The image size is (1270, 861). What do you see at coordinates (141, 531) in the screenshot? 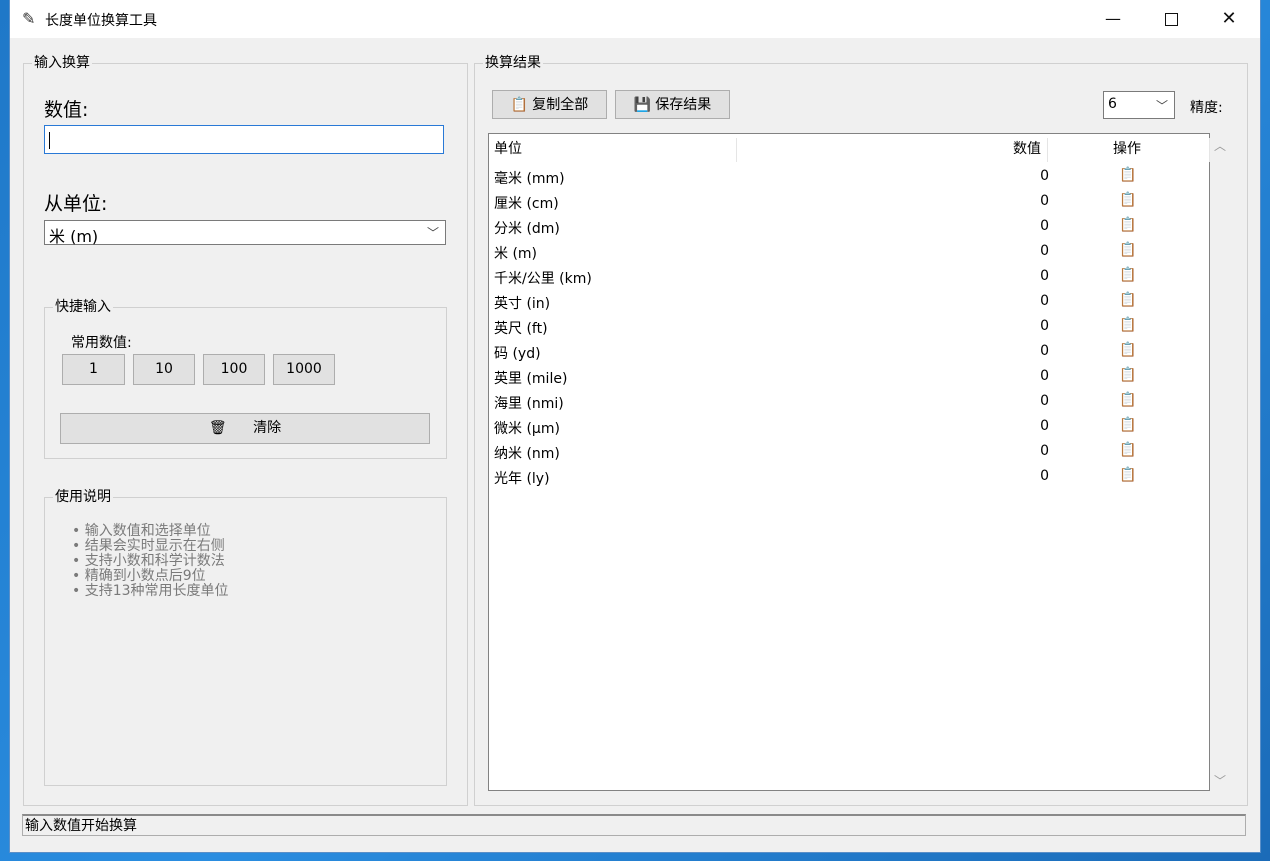
I see `help-line: • 输入数值和选择单位` at bounding box center [141, 531].